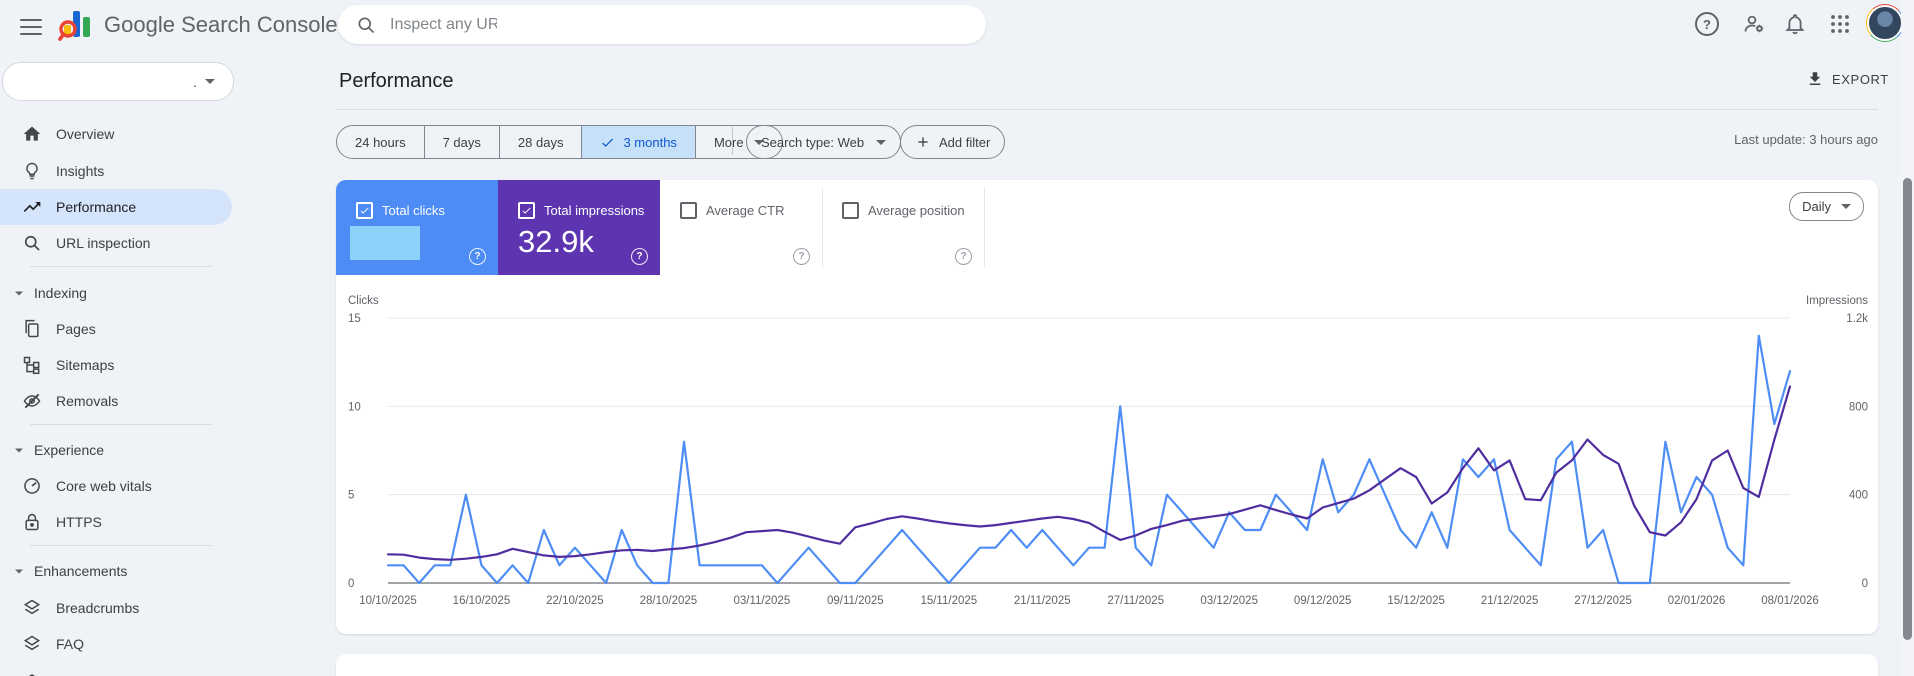 The image size is (1914, 676). I want to click on x-axis-label: 21/11/2025, so click(1042, 601).